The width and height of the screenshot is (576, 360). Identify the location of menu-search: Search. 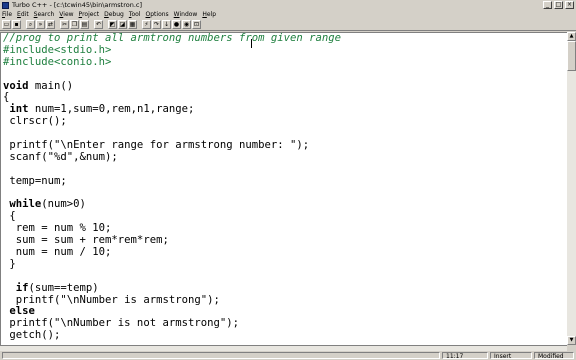
(44, 14).